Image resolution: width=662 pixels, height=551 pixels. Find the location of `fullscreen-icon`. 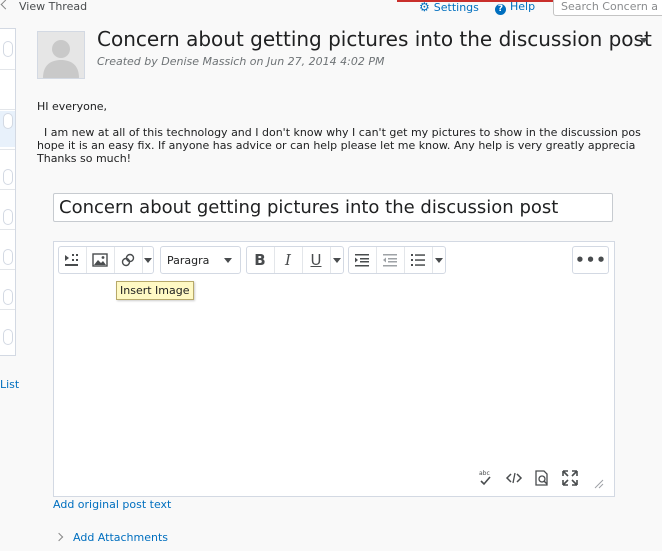

fullscreen-icon is located at coordinates (570, 478).